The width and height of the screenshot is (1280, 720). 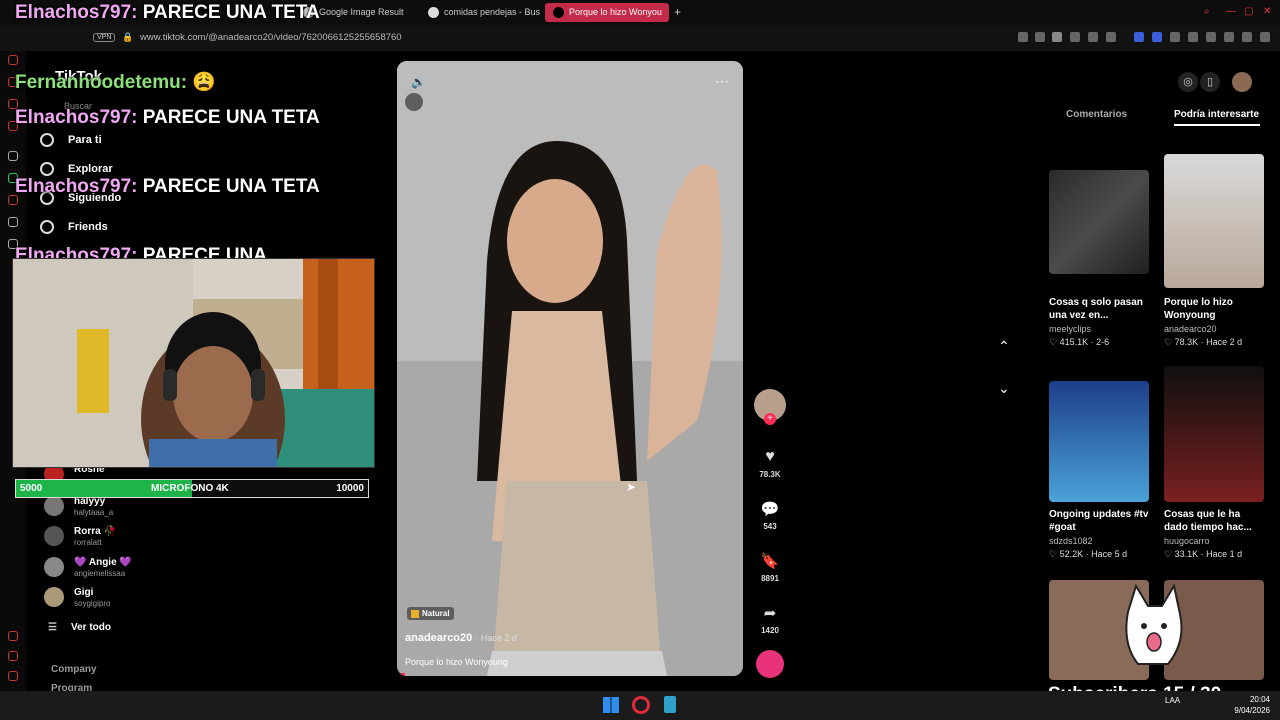 What do you see at coordinates (1242, 82) in the screenshot?
I see `user-avatar` at bounding box center [1242, 82].